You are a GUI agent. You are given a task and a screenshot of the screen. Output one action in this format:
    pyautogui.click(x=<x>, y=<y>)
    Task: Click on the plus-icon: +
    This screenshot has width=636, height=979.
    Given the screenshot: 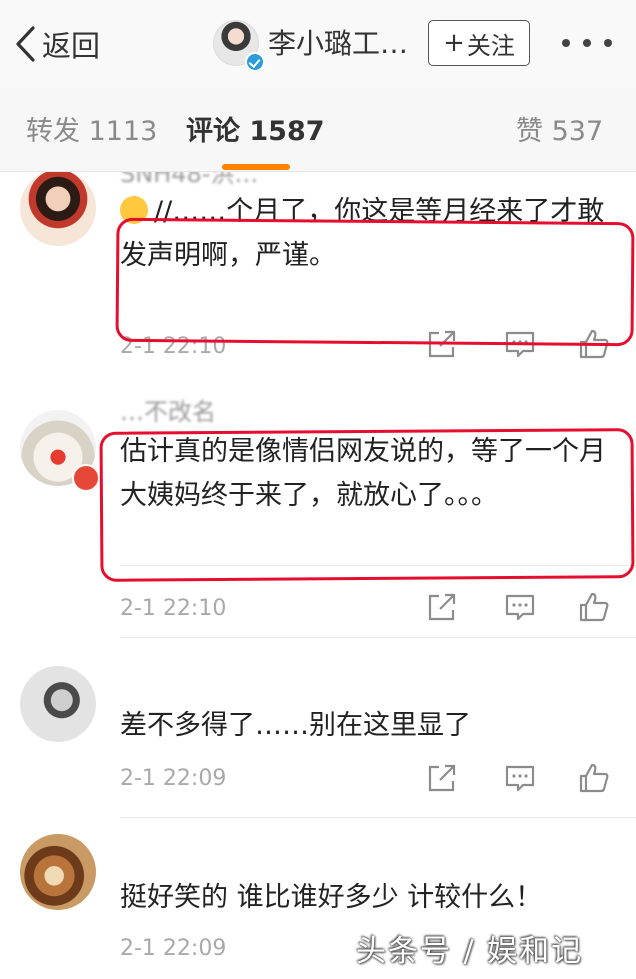 What is the action you would take?
    pyautogui.click(x=454, y=43)
    